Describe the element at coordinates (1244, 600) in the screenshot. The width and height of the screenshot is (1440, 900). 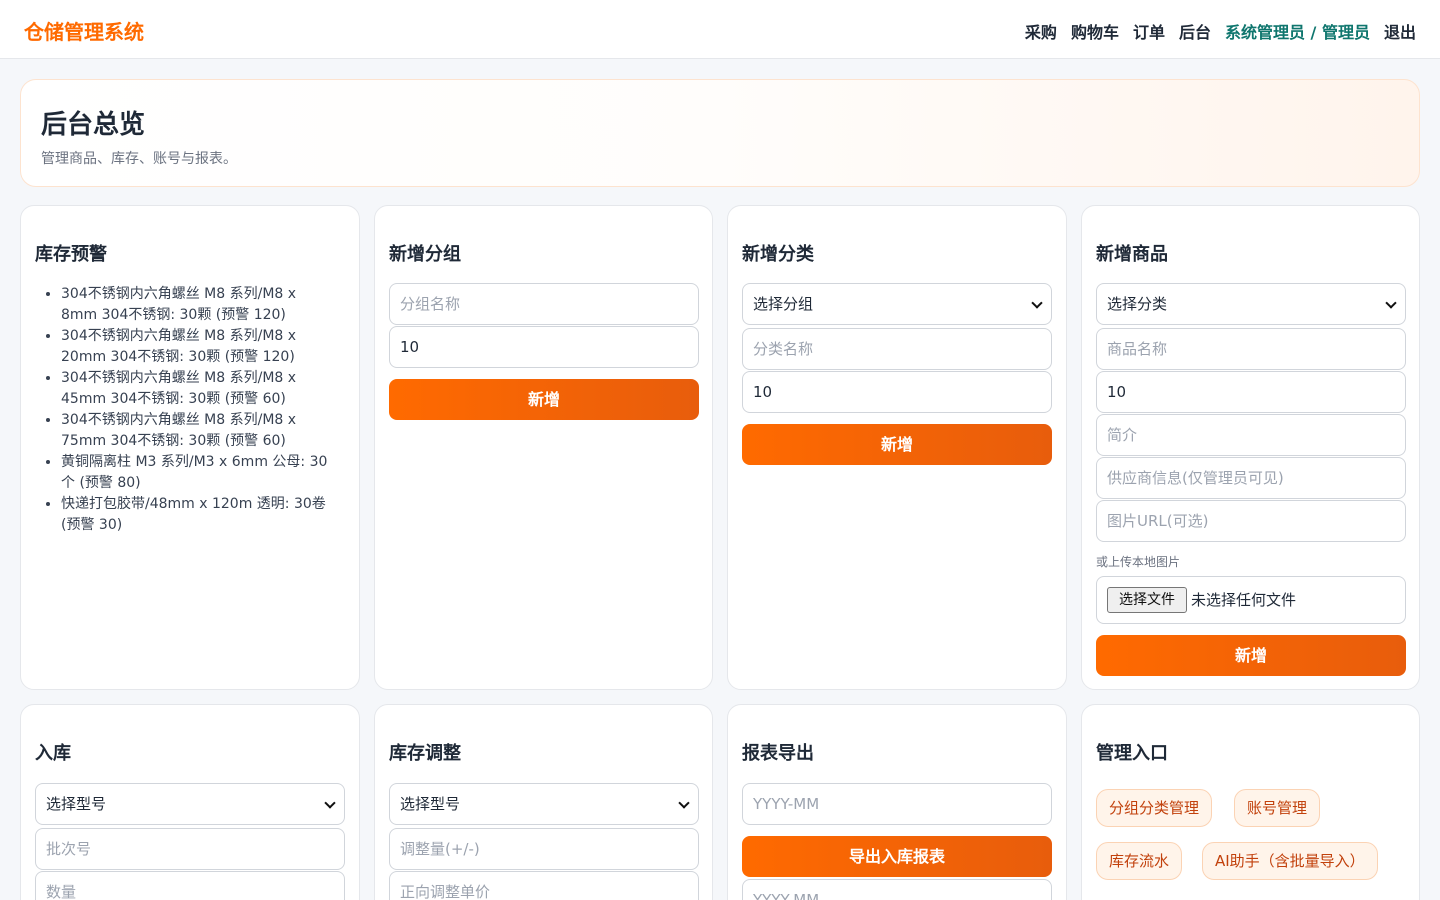
I see `file-status: 未选择任何文件` at that location.